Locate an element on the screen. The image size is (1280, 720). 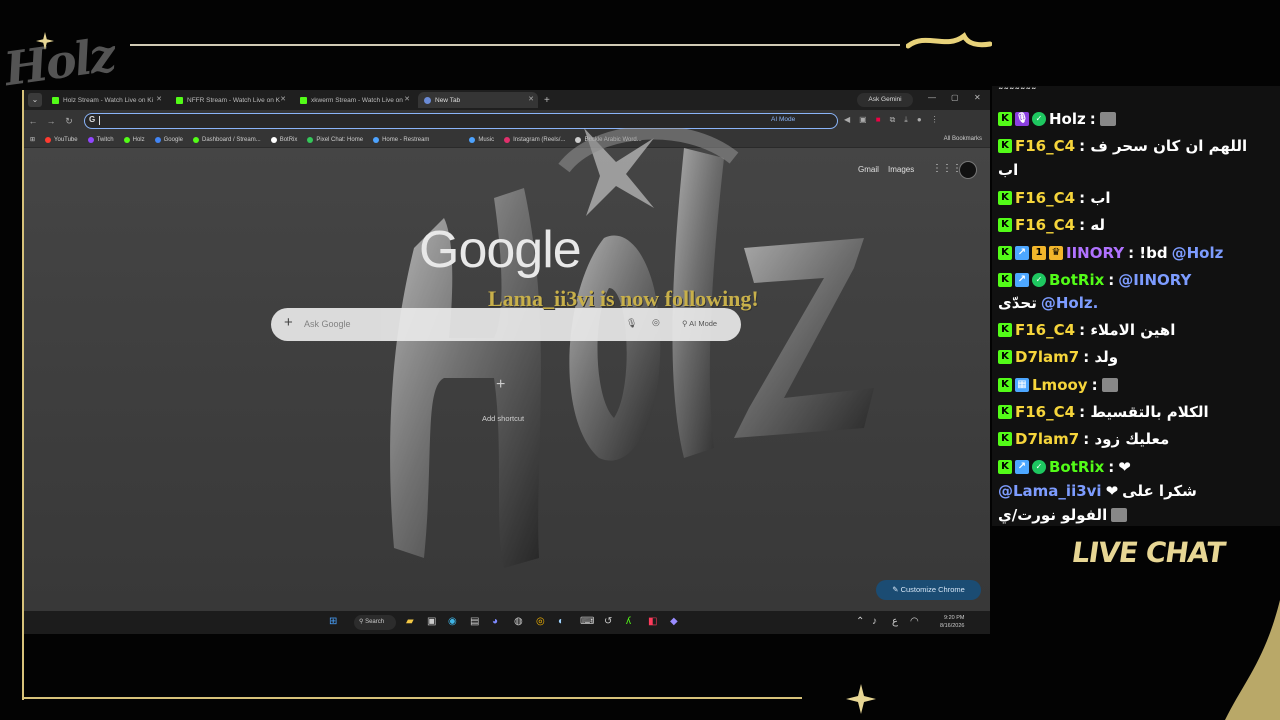
profile-icon: ● is located at coordinates (919, 120).